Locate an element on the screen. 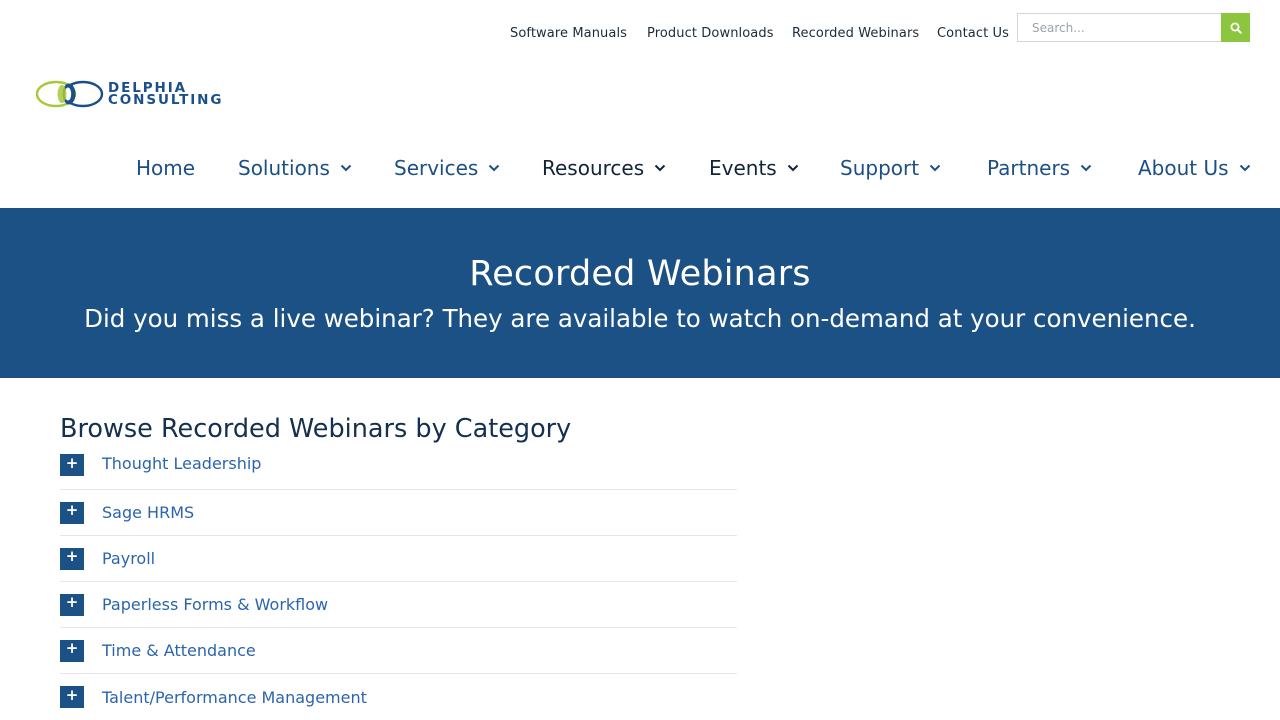 This screenshot has height=720, width=1280. logo-wordmark: DELPHIA CONSULTING is located at coordinates (166, 94).